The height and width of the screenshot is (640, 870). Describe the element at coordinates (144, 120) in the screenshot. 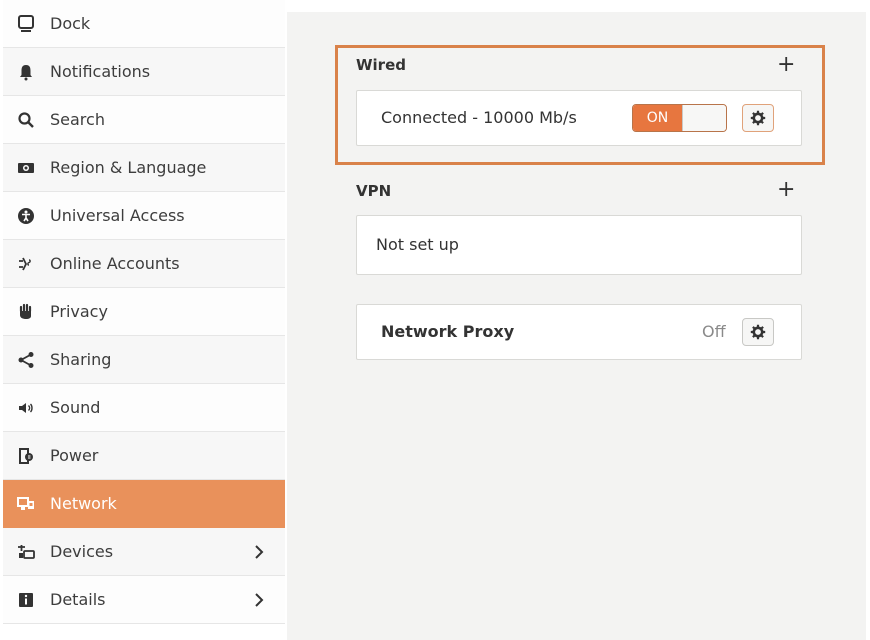

I see `sidebar-item-search: Search` at that location.